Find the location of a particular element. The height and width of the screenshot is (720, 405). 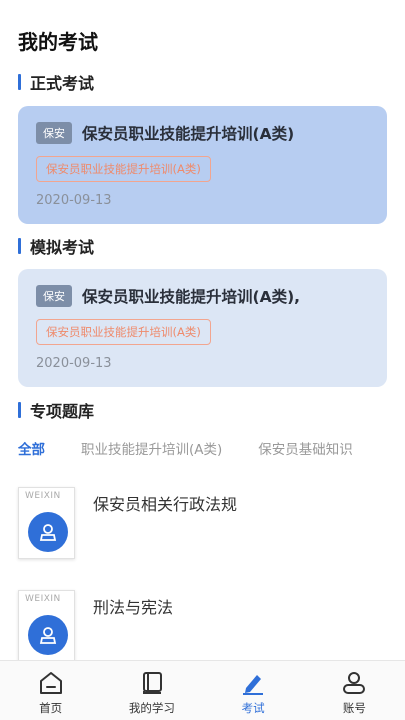

section-title: 模拟考试 is located at coordinates (62, 247).